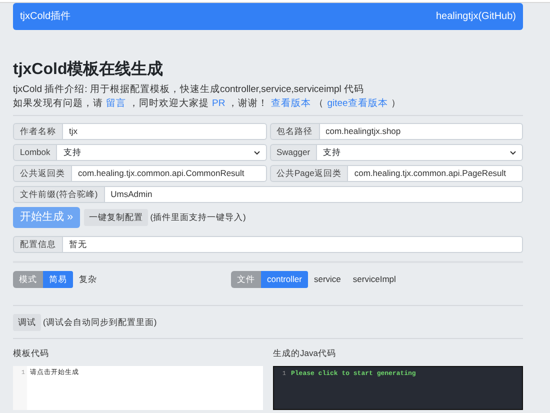 The height and width of the screenshot is (413, 550). I want to click on option-button: service, so click(327, 279).